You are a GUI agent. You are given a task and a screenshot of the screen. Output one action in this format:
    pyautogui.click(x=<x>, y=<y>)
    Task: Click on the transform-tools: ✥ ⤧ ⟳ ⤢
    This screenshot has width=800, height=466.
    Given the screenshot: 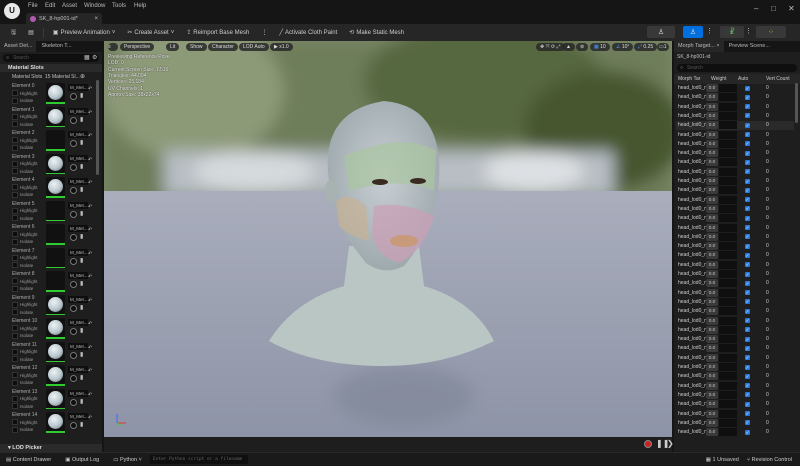 What is the action you would take?
    pyautogui.click(x=550, y=47)
    